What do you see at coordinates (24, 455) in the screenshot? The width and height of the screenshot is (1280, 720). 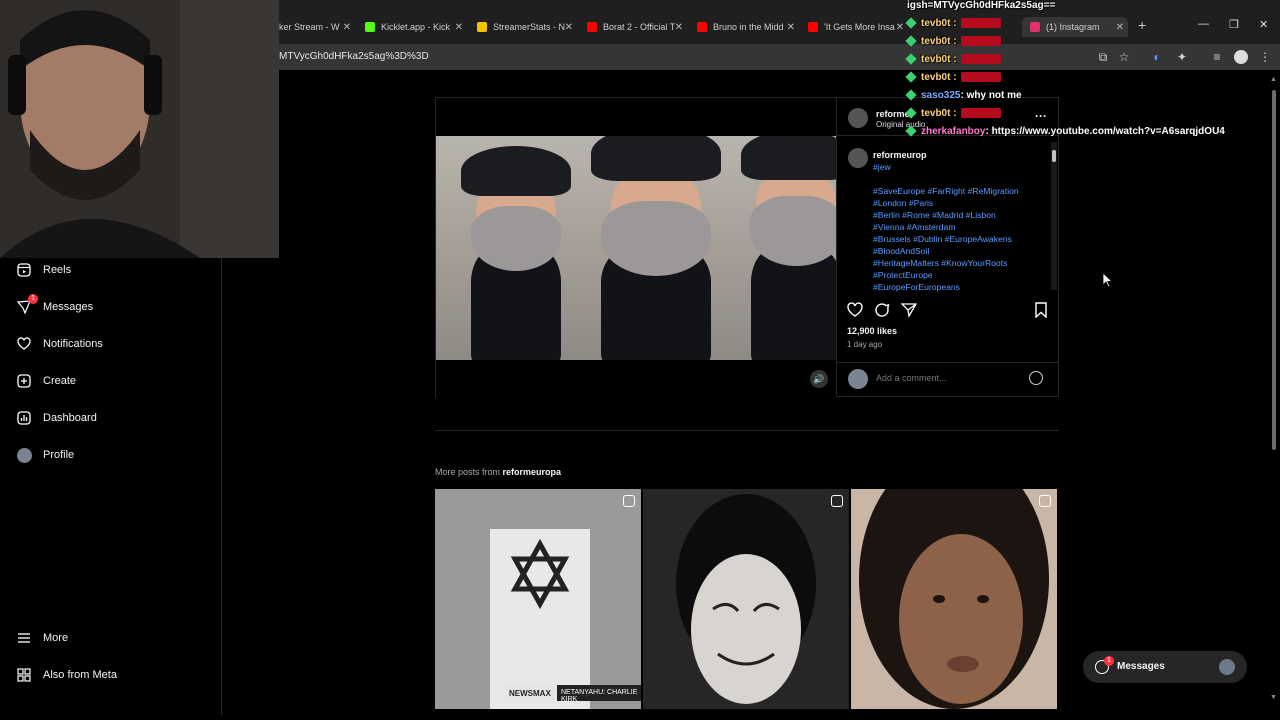 I see `avatar-icon` at bounding box center [24, 455].